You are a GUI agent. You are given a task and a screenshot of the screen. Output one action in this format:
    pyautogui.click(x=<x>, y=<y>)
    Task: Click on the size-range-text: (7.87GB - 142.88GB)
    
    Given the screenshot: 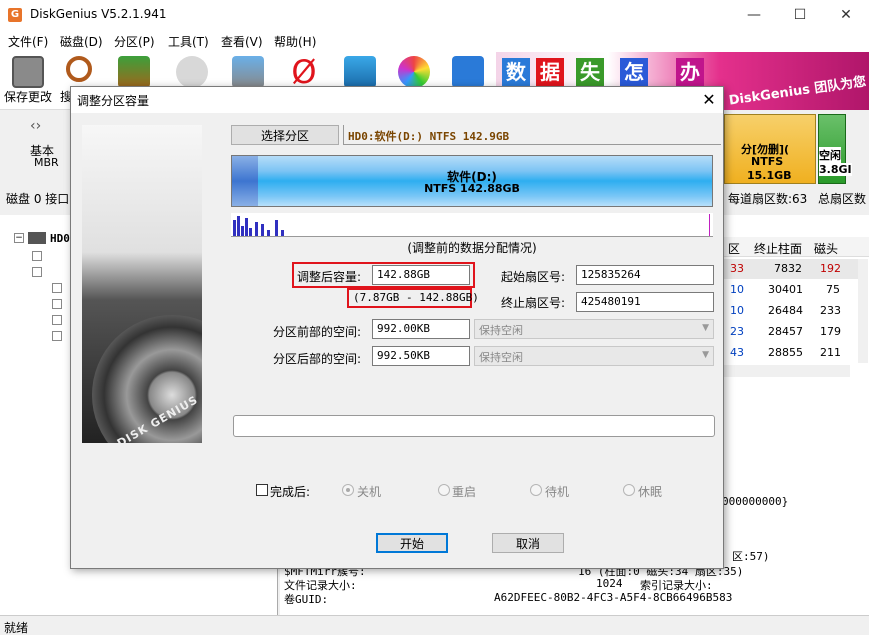 What is the action you would take?
    pyautogui.click(x=416, y=297)
    